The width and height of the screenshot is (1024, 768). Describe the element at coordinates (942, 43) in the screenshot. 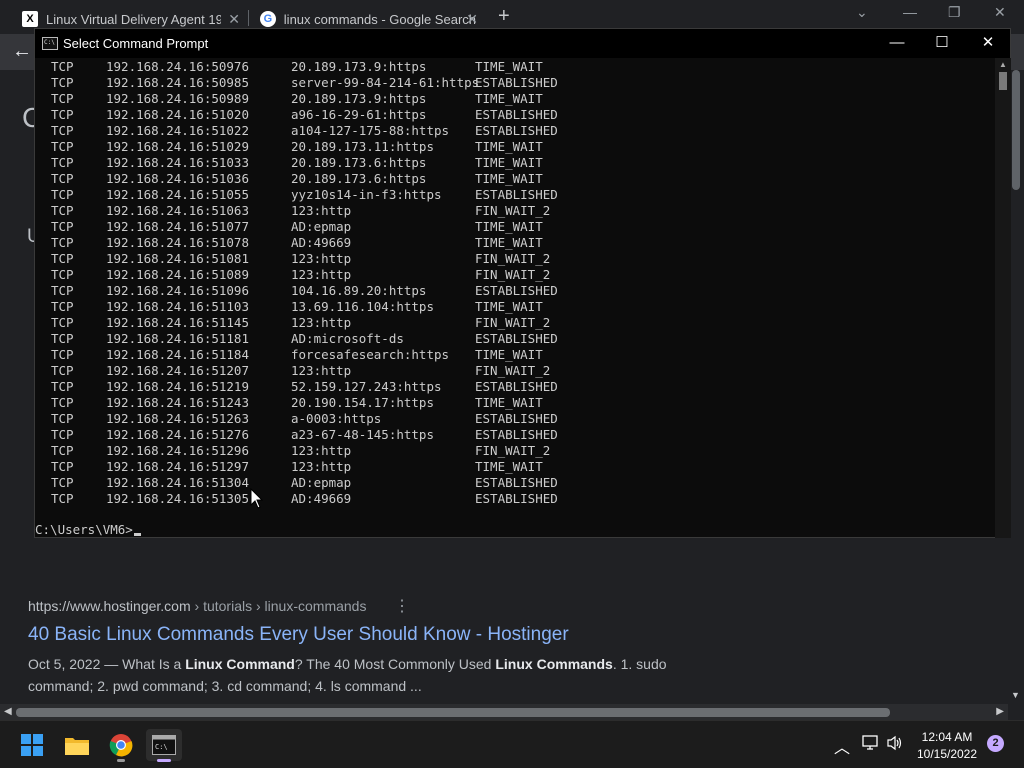

I see `maximize-button: ☐` at that location.